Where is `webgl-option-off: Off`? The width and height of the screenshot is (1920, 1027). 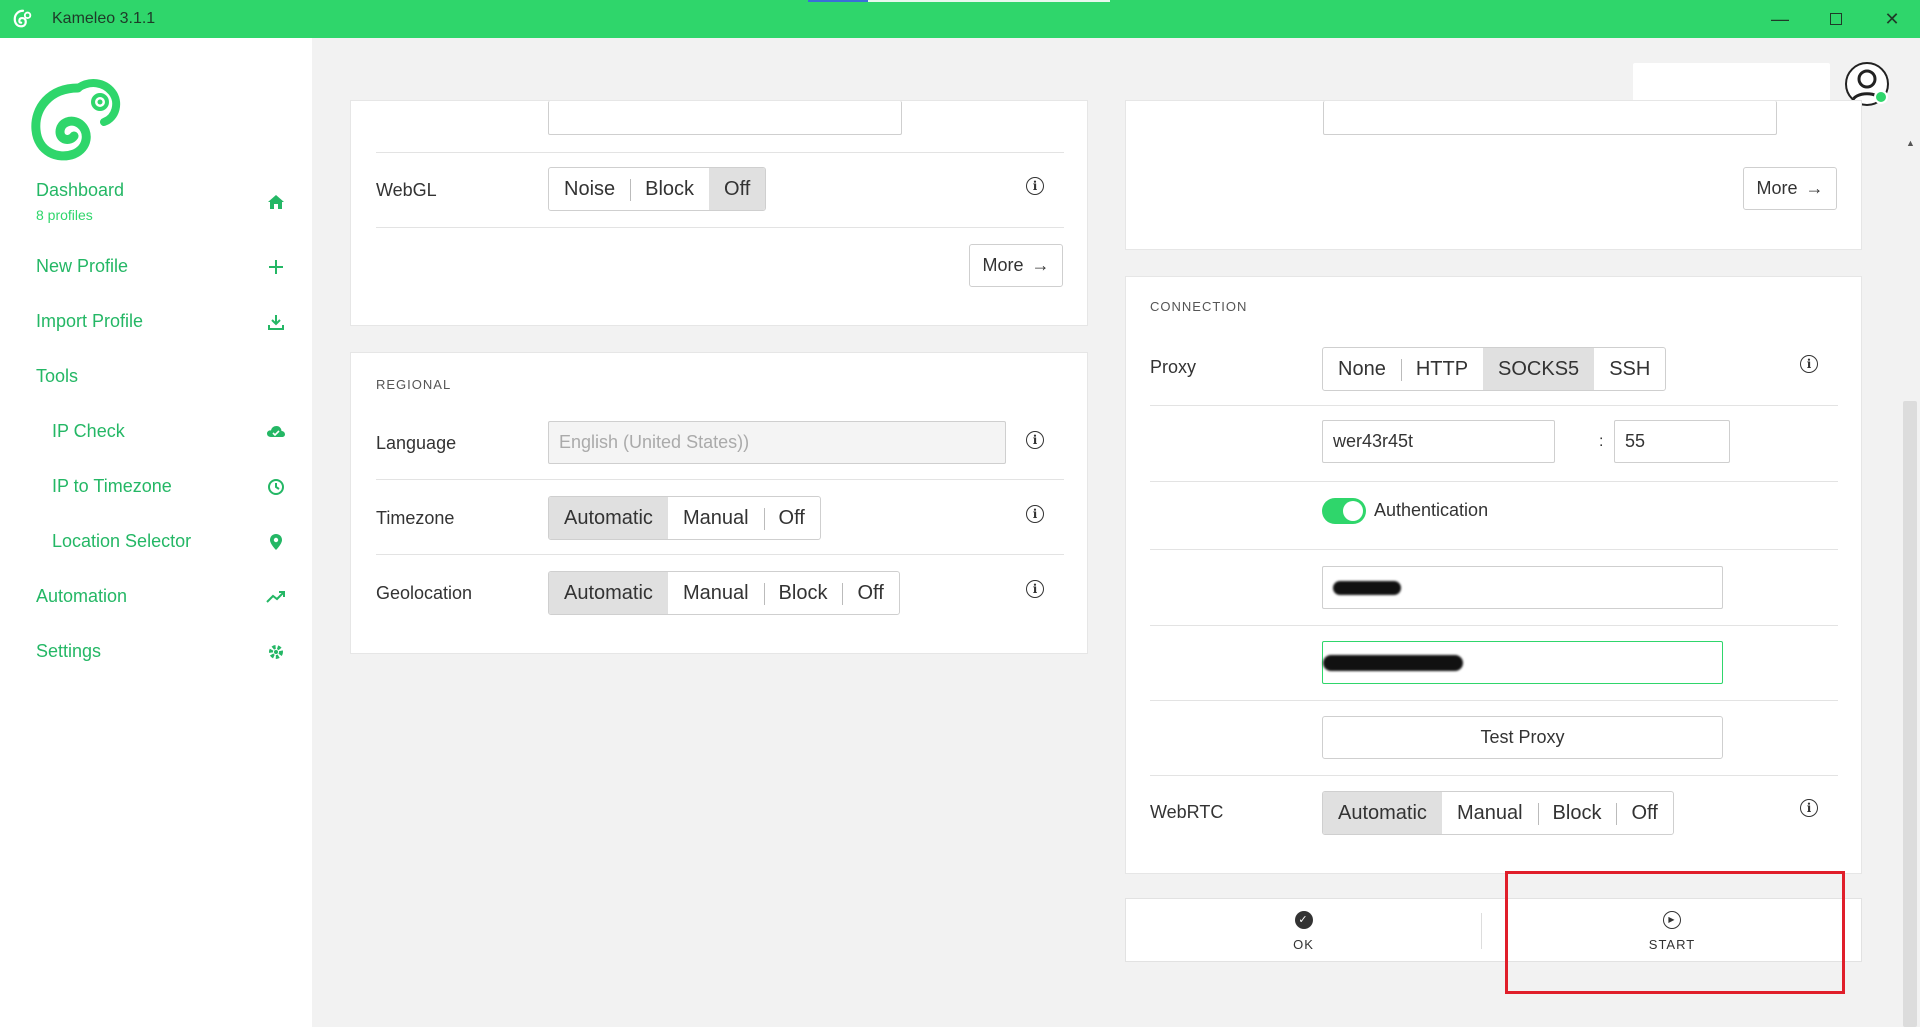
webgl-option-off: Off is located at coordinates (737, 189).